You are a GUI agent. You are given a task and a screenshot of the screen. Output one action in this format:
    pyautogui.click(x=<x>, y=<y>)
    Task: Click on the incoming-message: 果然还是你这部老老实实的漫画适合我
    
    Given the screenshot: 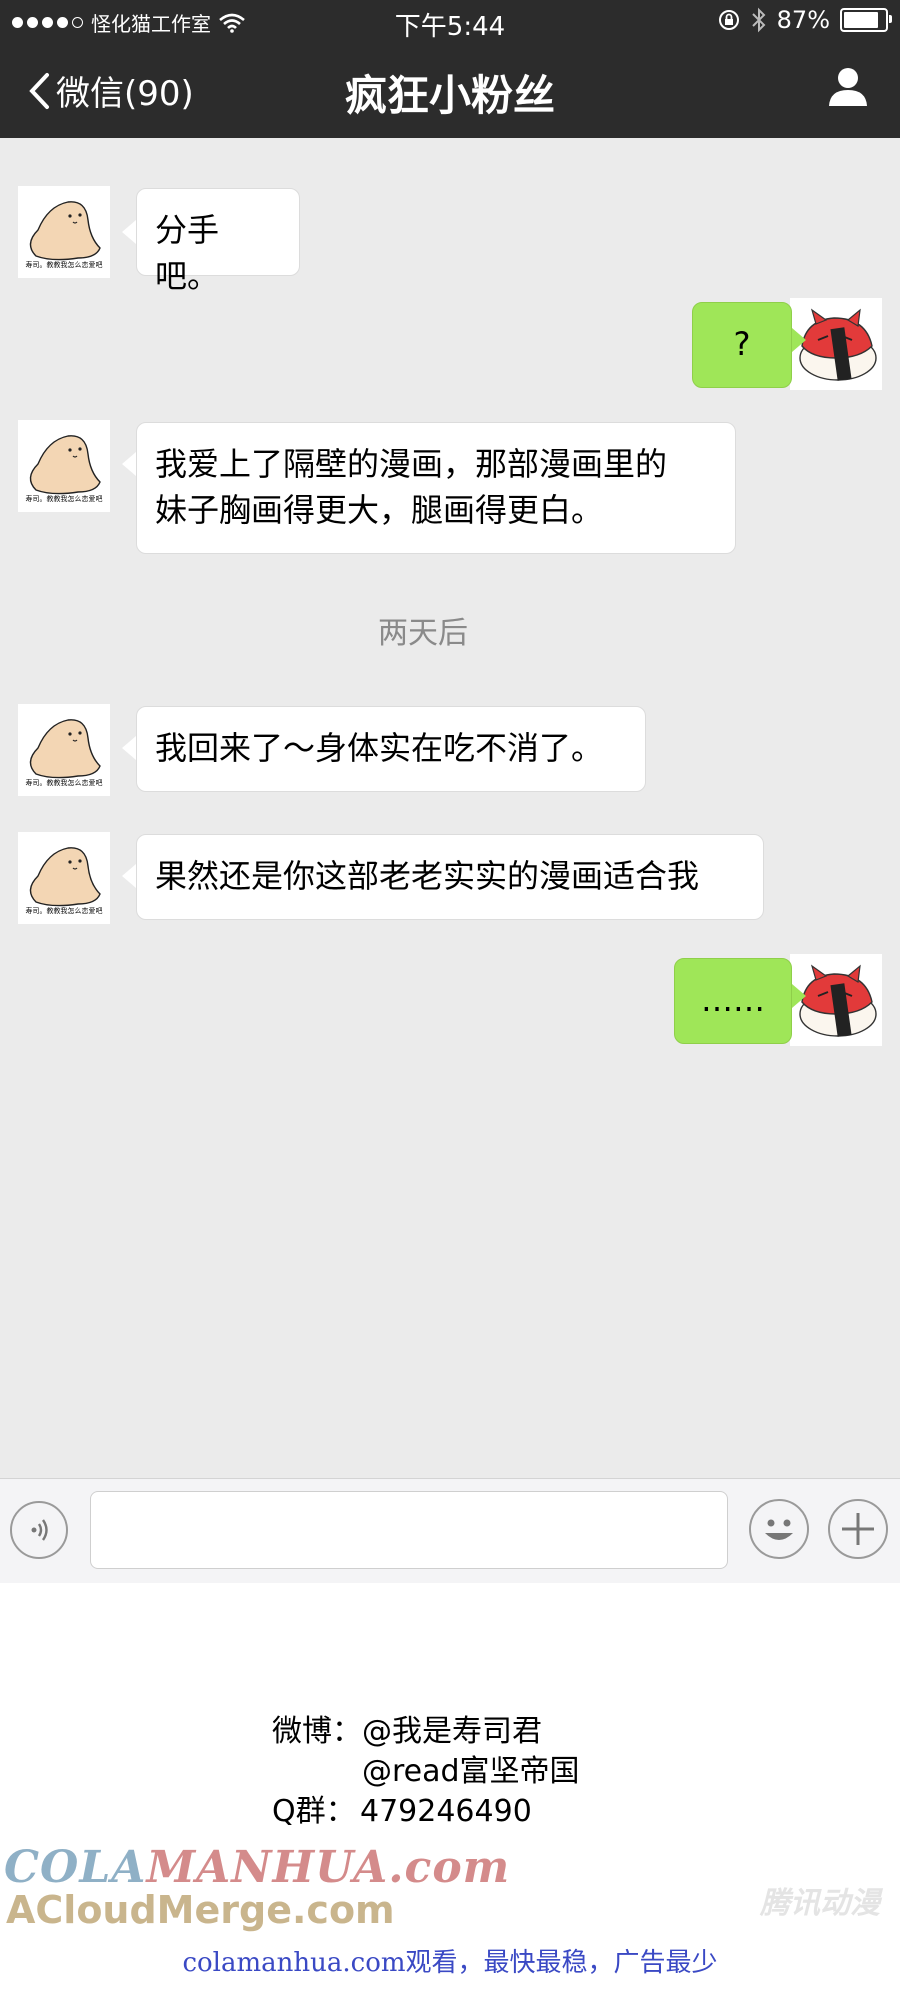 What is the action you would take?
    pyautogui.click(x=450, y=877)
    